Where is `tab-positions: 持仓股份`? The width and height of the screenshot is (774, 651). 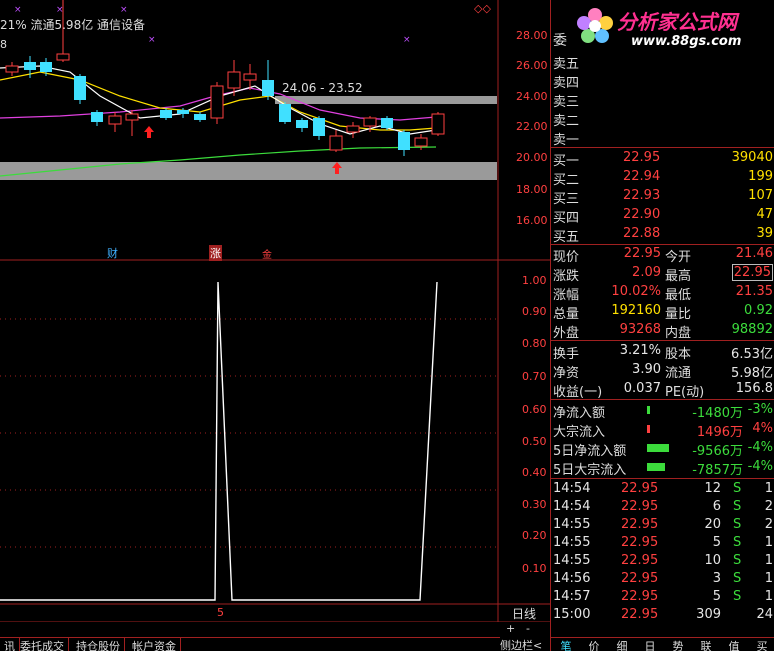
tab-positions: 持仓股份 is located at coordinates (98, 644).